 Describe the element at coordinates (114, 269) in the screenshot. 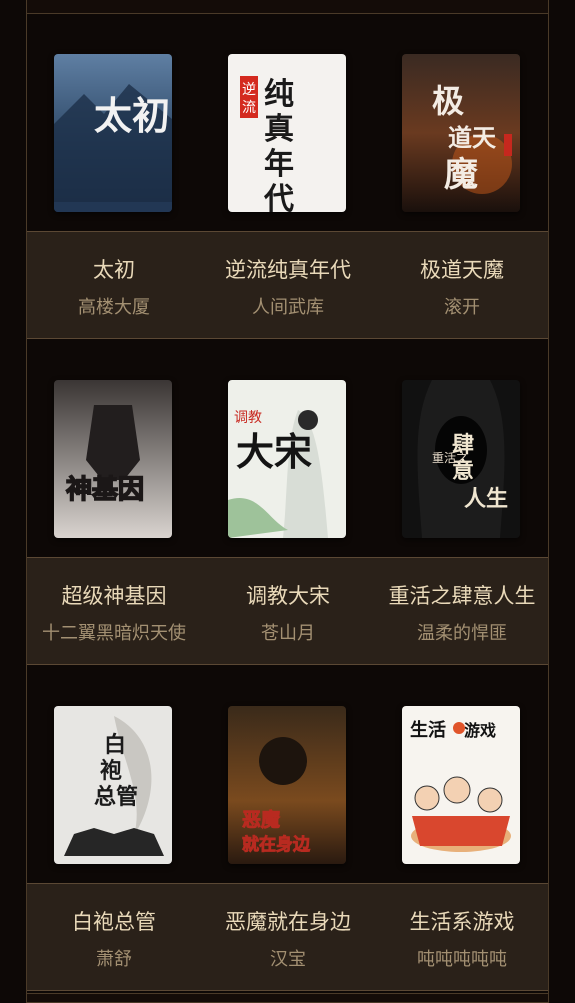

I see `book-title: 太初` at that location.